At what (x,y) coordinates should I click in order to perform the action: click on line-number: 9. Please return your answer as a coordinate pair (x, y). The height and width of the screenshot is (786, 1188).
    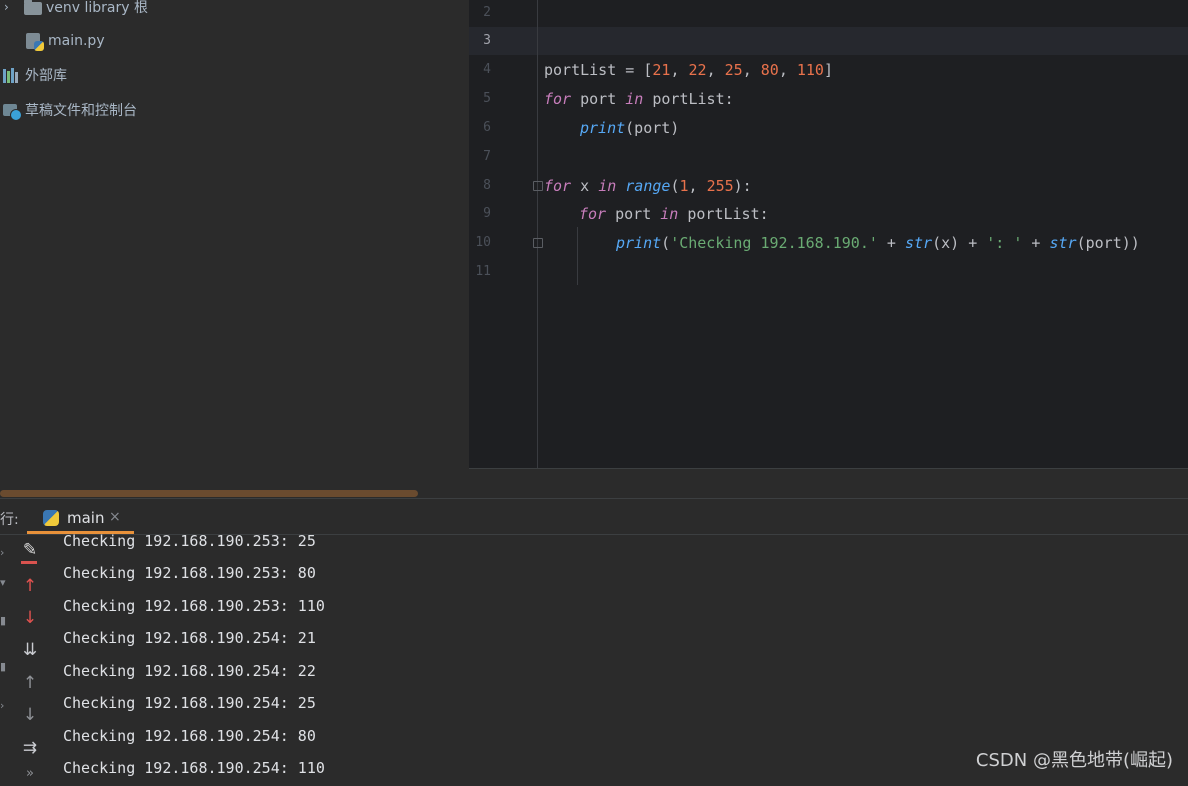
    Looking at the image, I should click on (487, 213).